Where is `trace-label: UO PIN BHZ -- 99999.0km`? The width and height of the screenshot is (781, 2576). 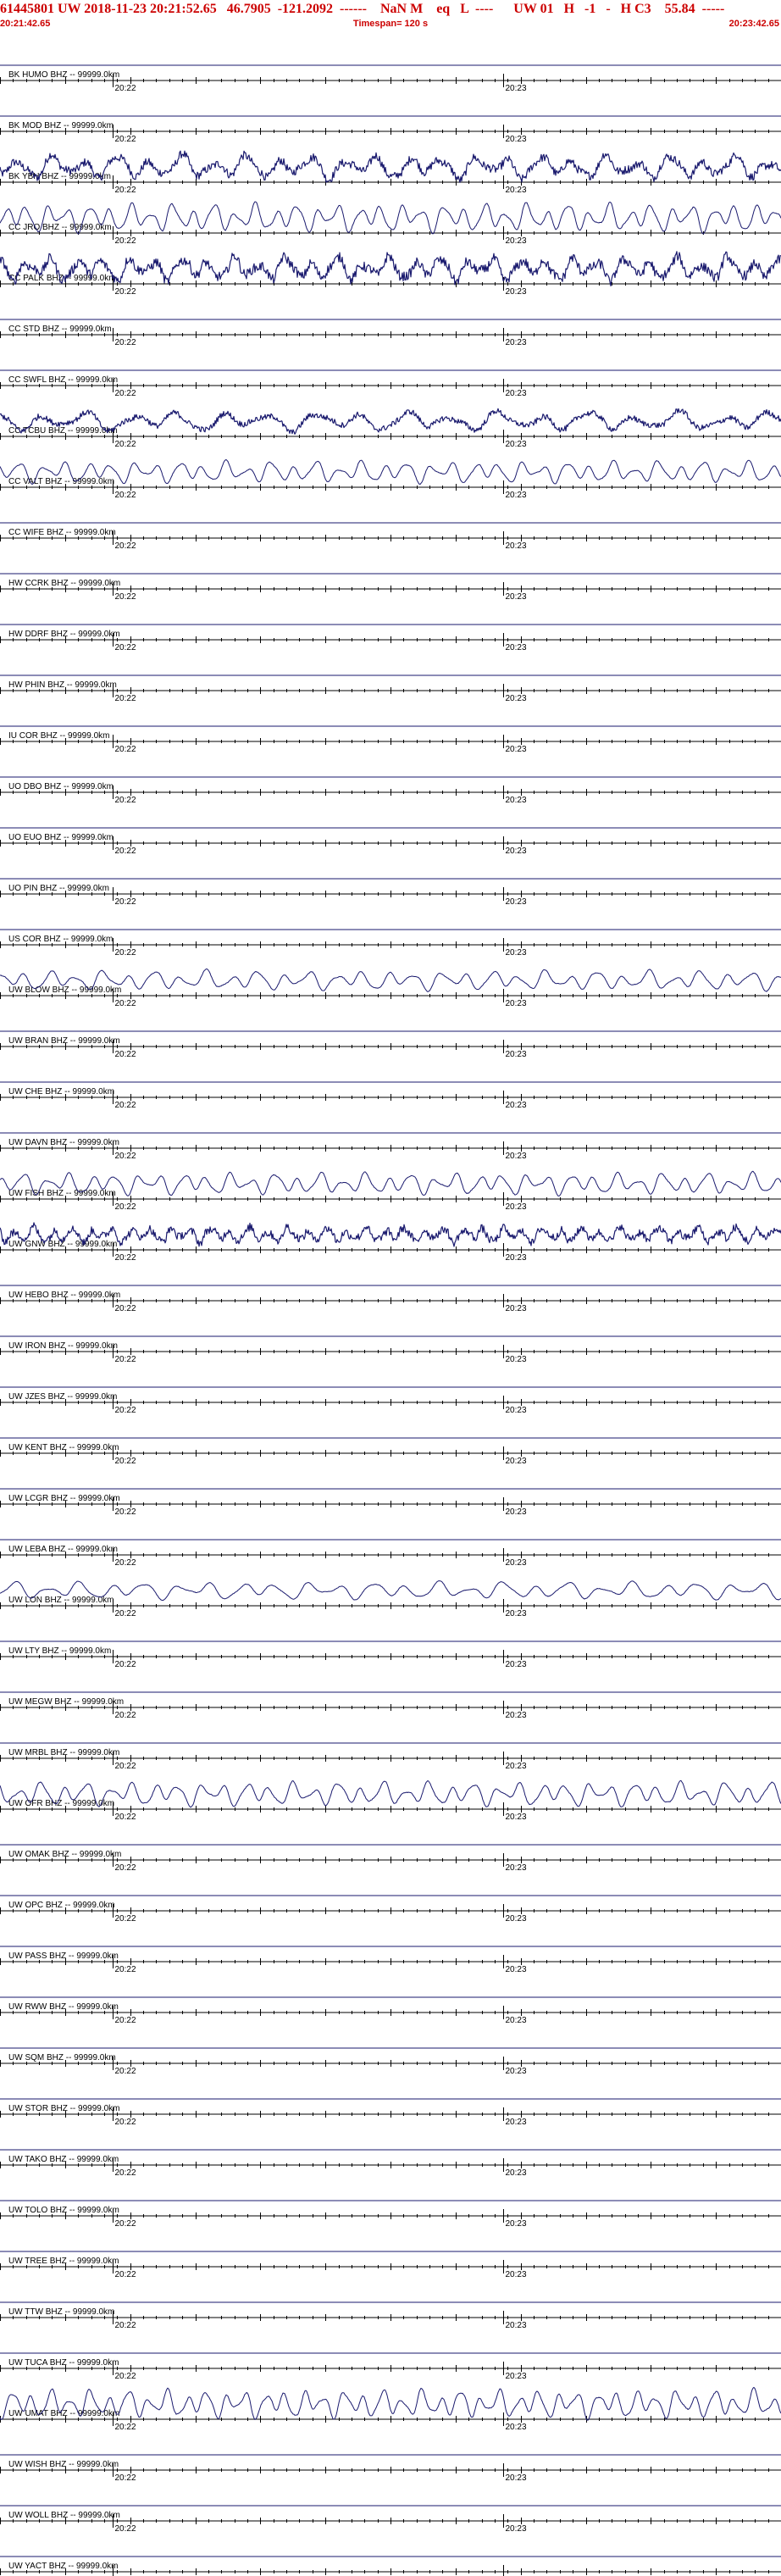
trace-label: UO PIN BHZ -- 99999.0km is located at coordinates (58, 888).